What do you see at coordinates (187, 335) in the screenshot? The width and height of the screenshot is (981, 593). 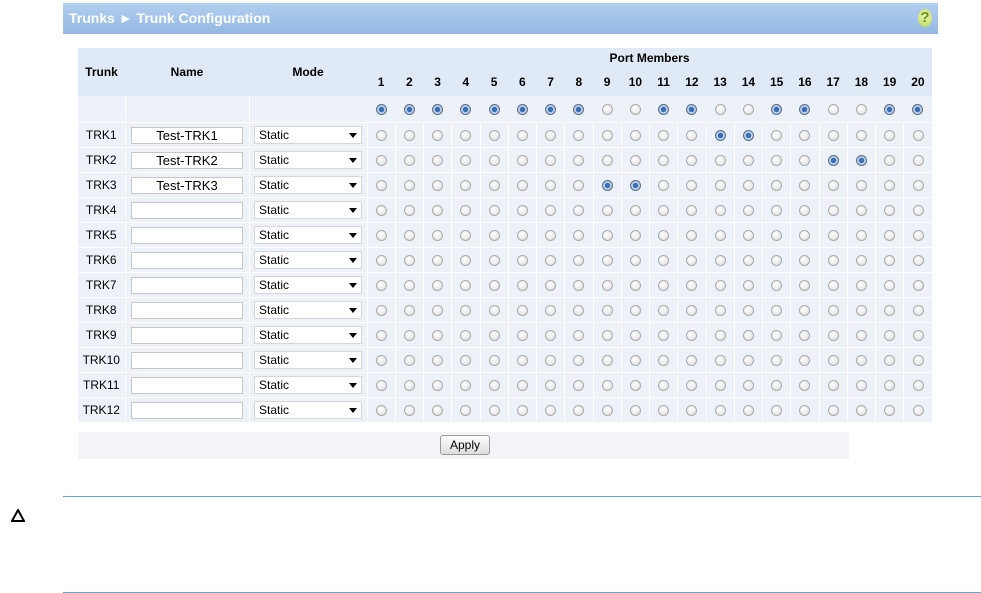 I see `trunk-name-input` at bounding box center [187, 335].